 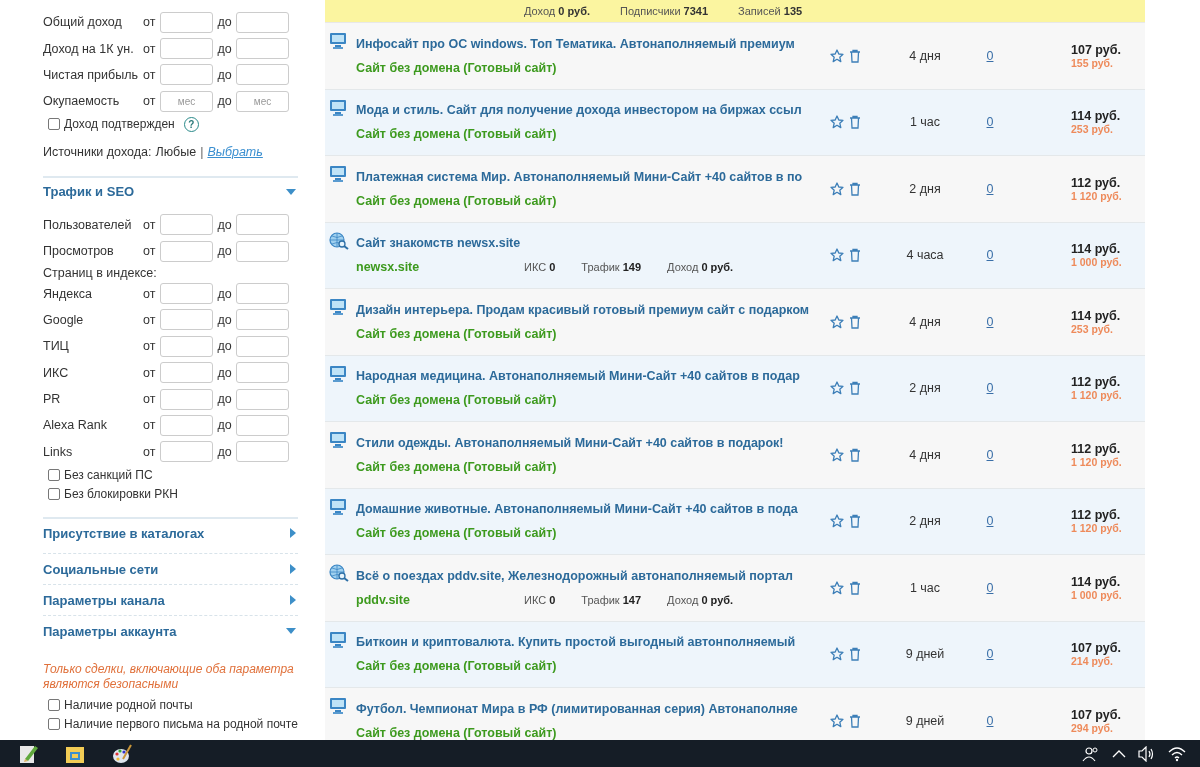 What do you see at coordinates (1177, 753) in the screenshot?
I see `wifi-icon` at bounding box center [1177, 753].